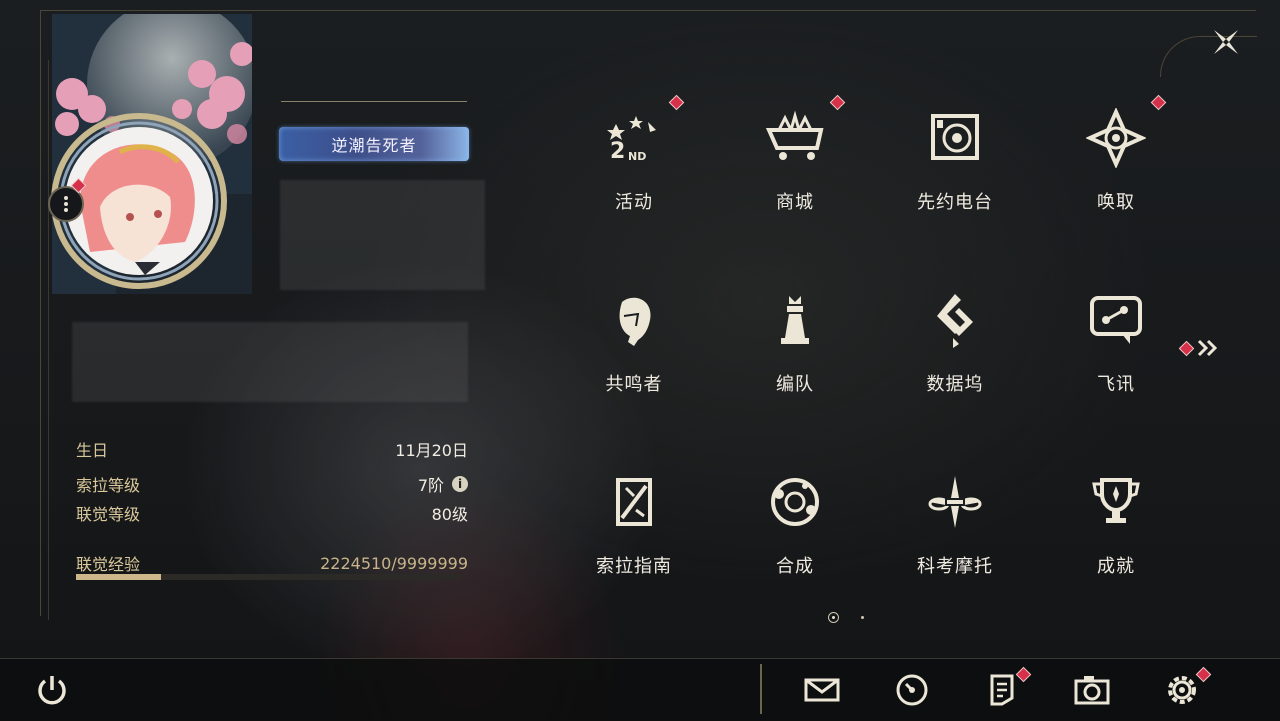 The image size is (1280, 721). I want to click on title-badge-text: 逆潮告死者, so click(374, 145).